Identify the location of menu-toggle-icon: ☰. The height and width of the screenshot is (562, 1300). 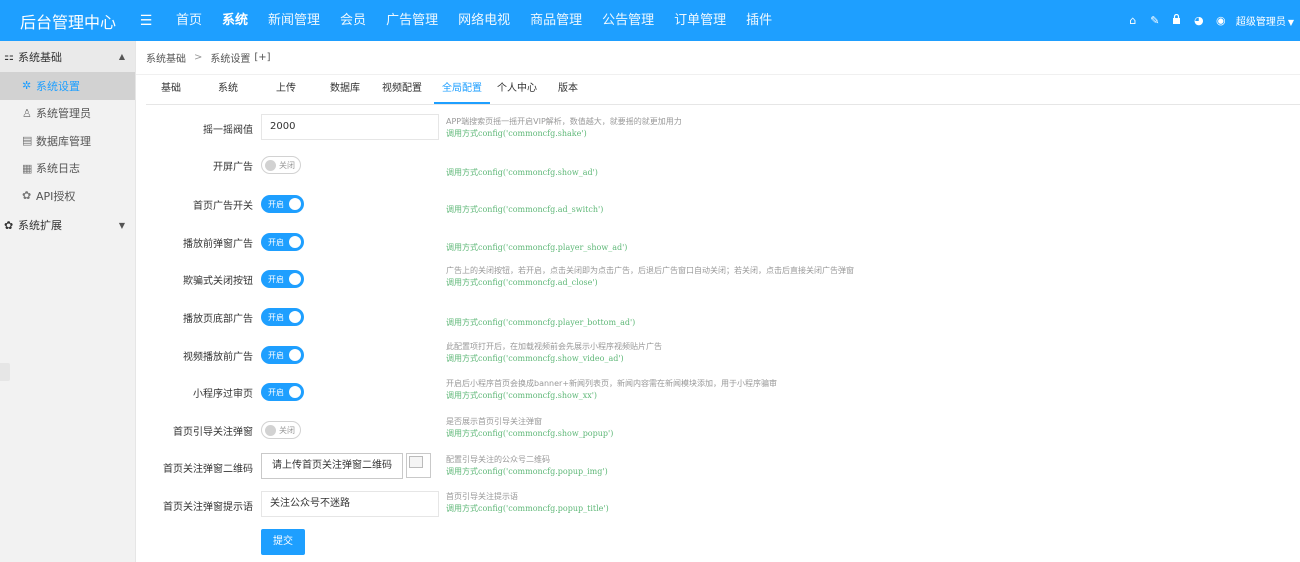
(146, 21).